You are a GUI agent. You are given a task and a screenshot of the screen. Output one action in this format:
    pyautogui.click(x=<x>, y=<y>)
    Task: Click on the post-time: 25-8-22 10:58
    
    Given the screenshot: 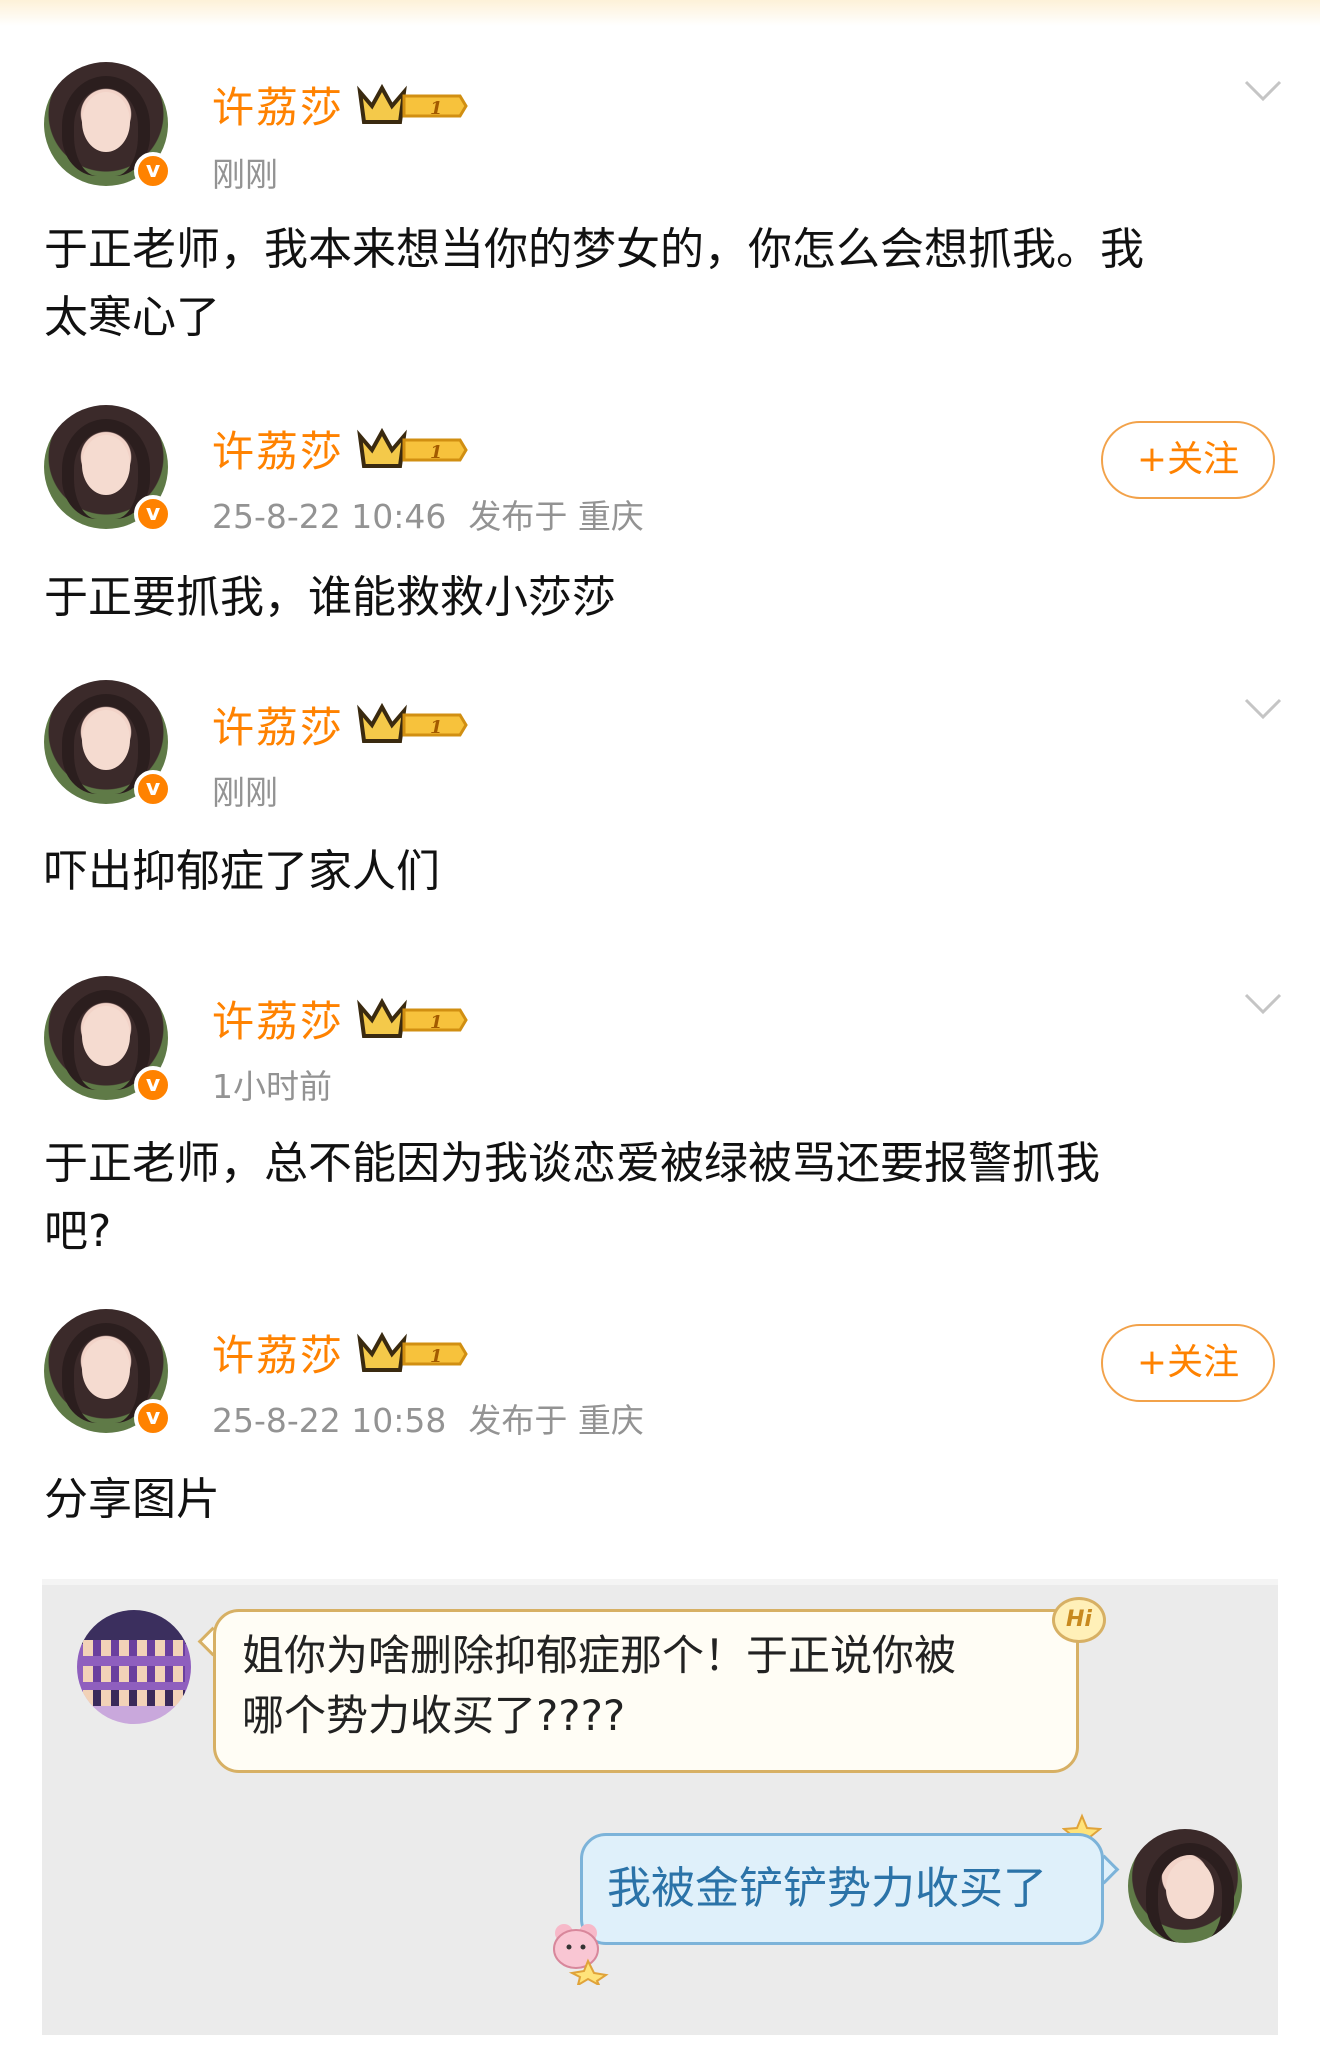 What is the action you would take?
    pyautogui.click(x=329, y=1420)
    